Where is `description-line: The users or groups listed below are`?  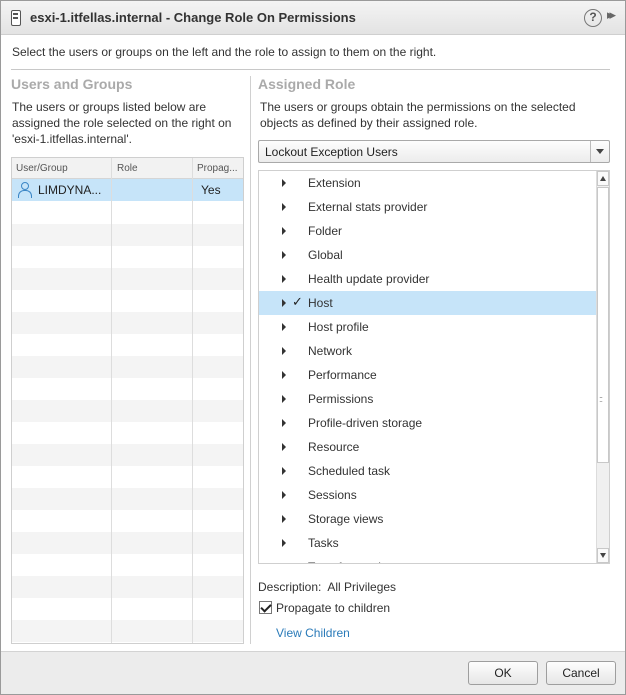
description-line: The users or groups listed below are is located at coordinates (109, 107).